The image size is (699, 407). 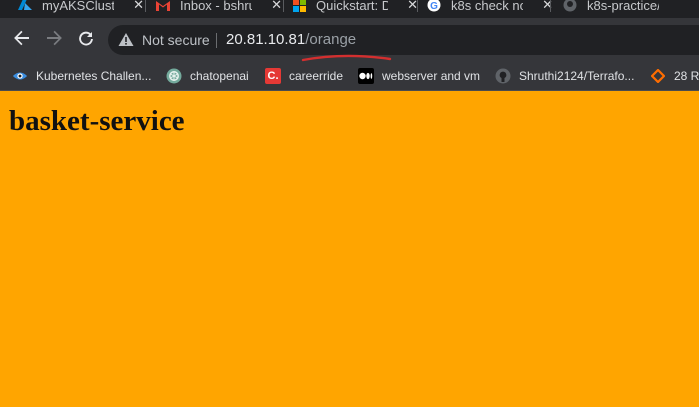 I want to click on tab-title: Quickstart: Deploy, so click(x=352, y=6).